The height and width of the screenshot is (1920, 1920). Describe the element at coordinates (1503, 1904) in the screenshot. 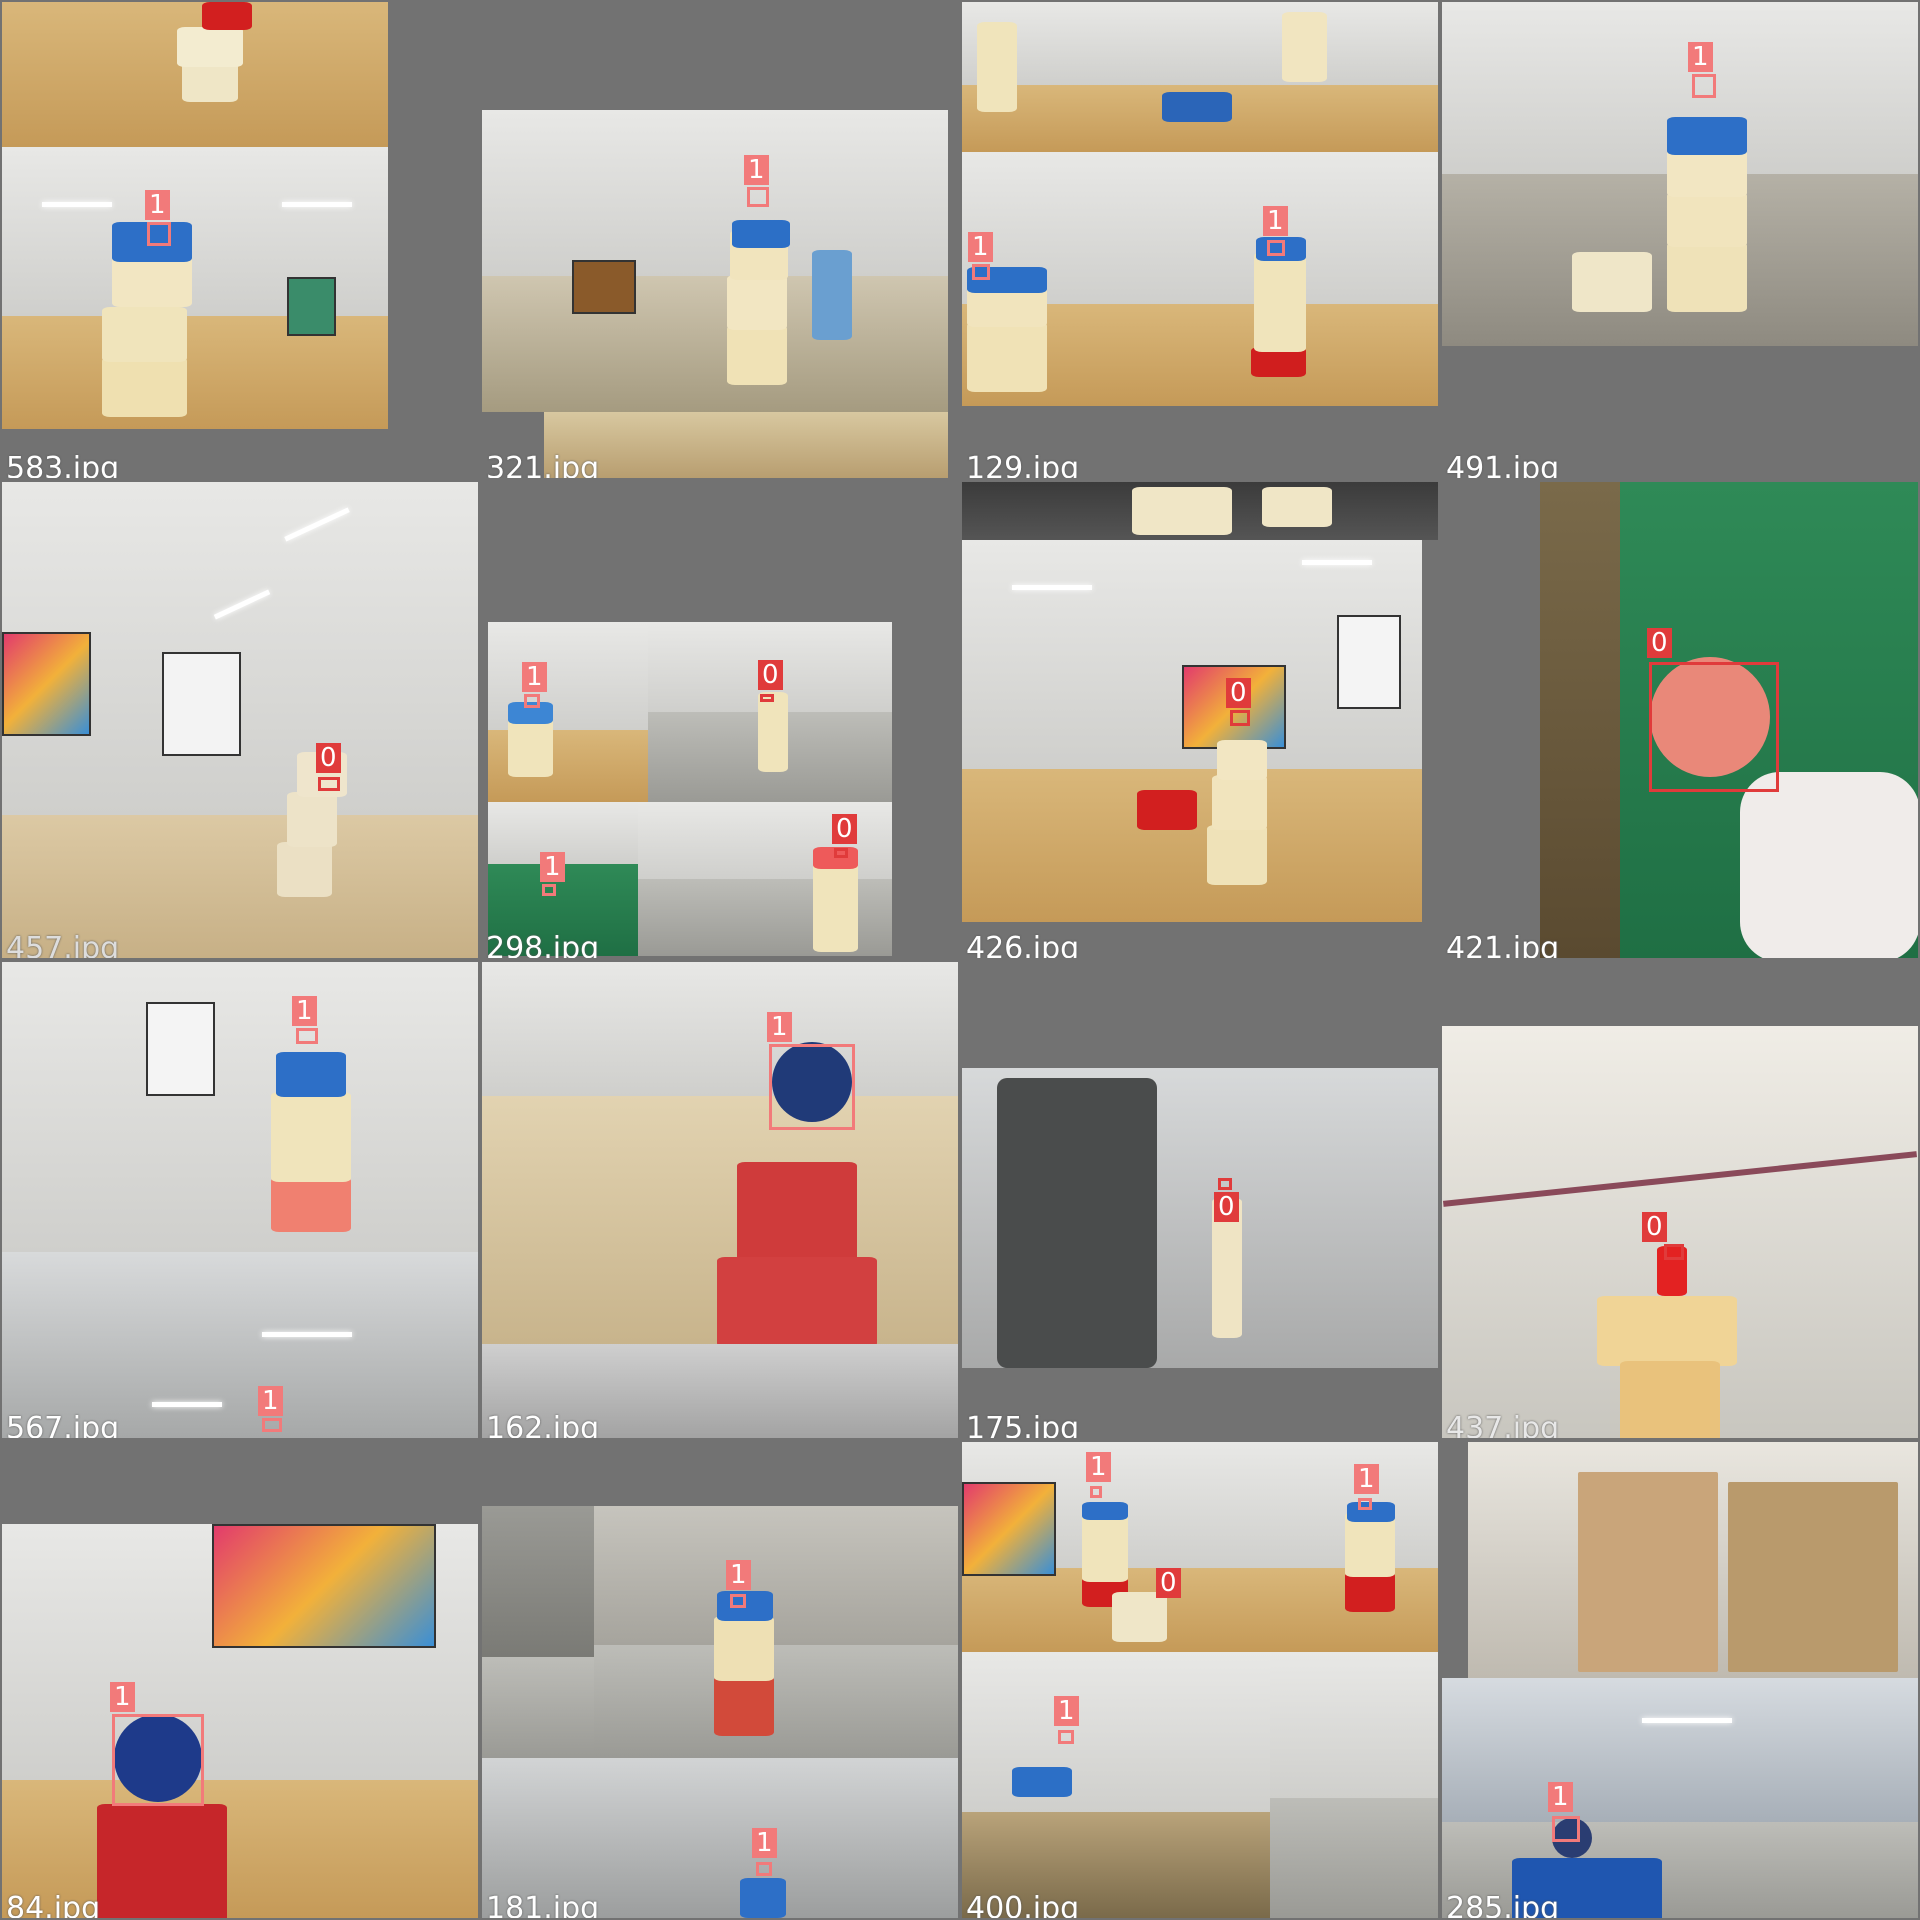

I see `filename-label: 285.jpg` at that location.